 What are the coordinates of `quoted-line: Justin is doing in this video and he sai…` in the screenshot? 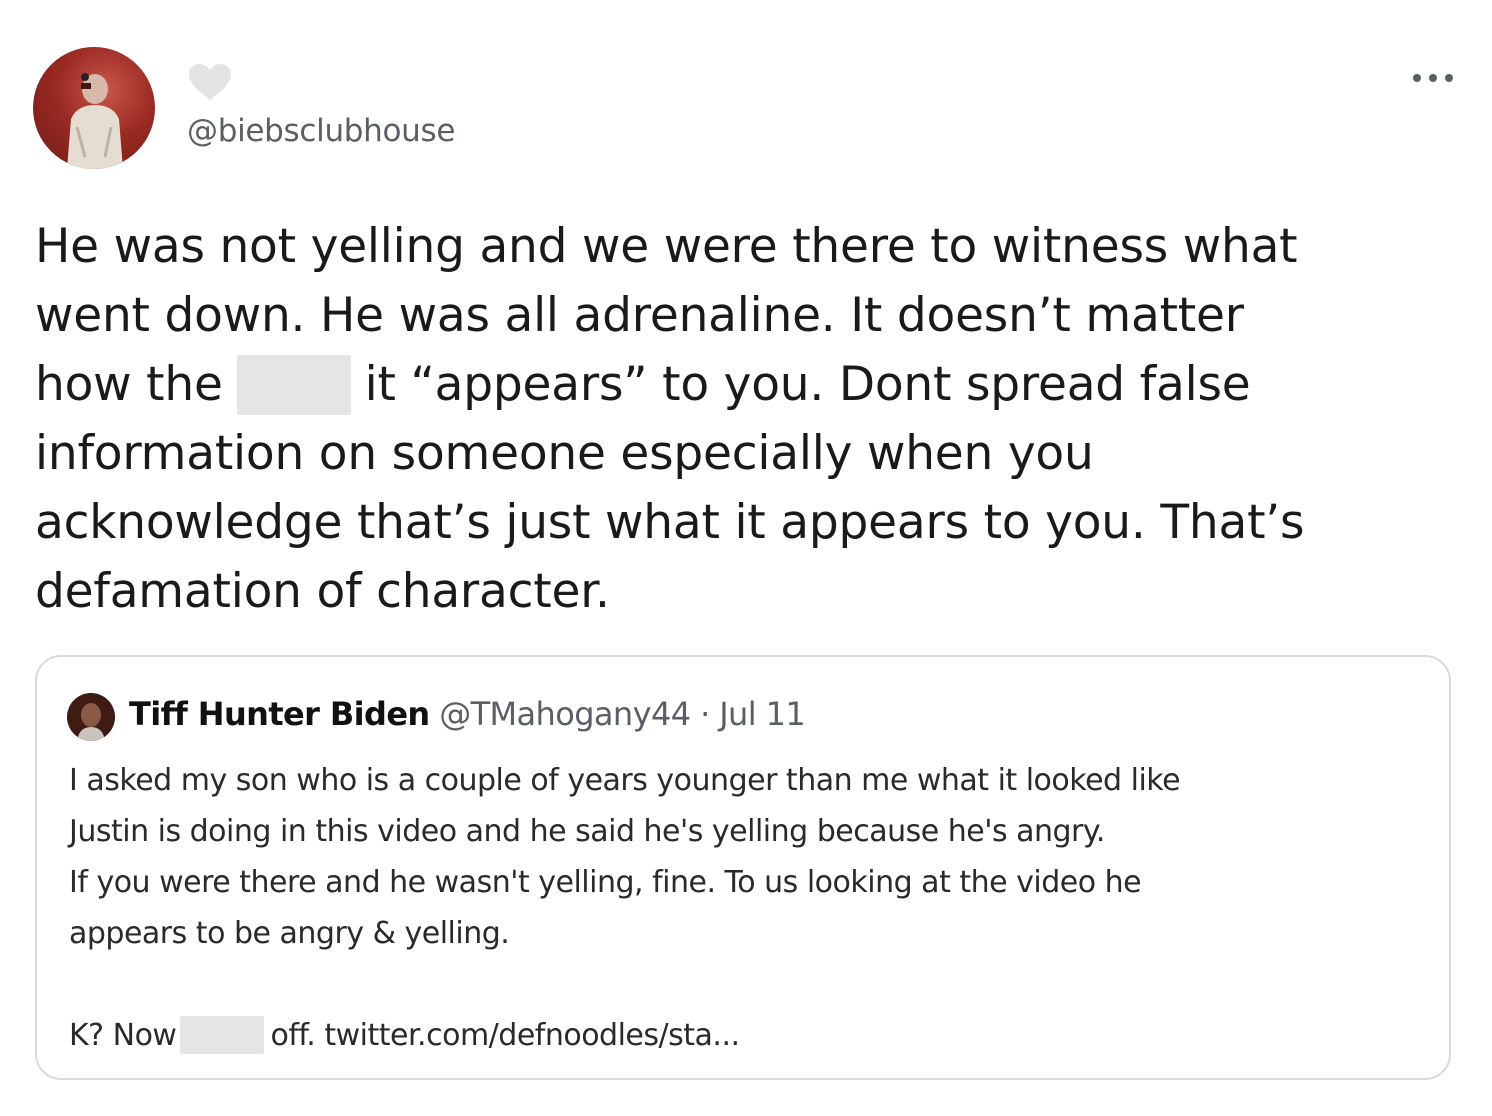 It's located at (587, 831).